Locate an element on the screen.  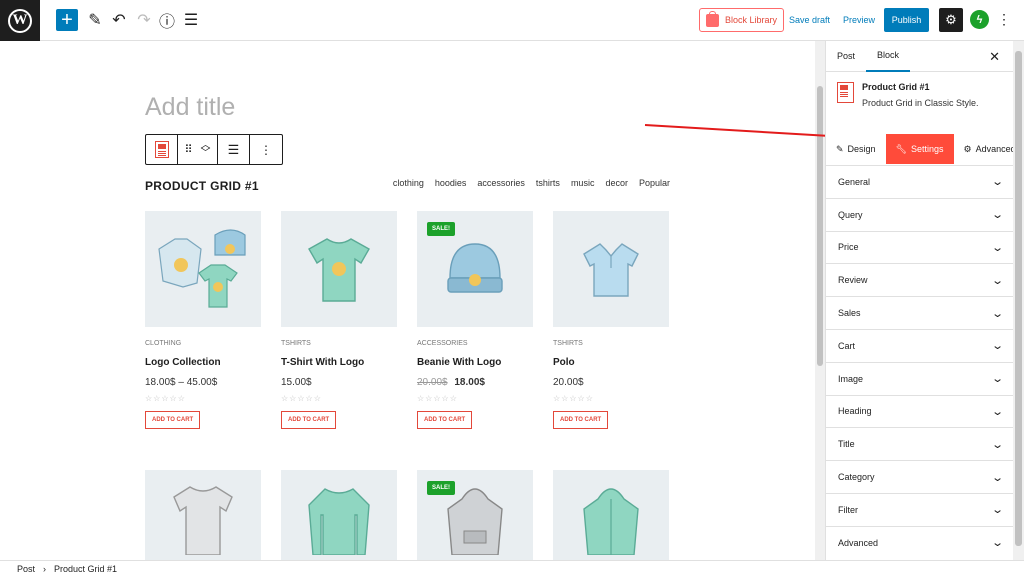
product-name: T-Shirt With Logo is located at coordinates (339, 362).